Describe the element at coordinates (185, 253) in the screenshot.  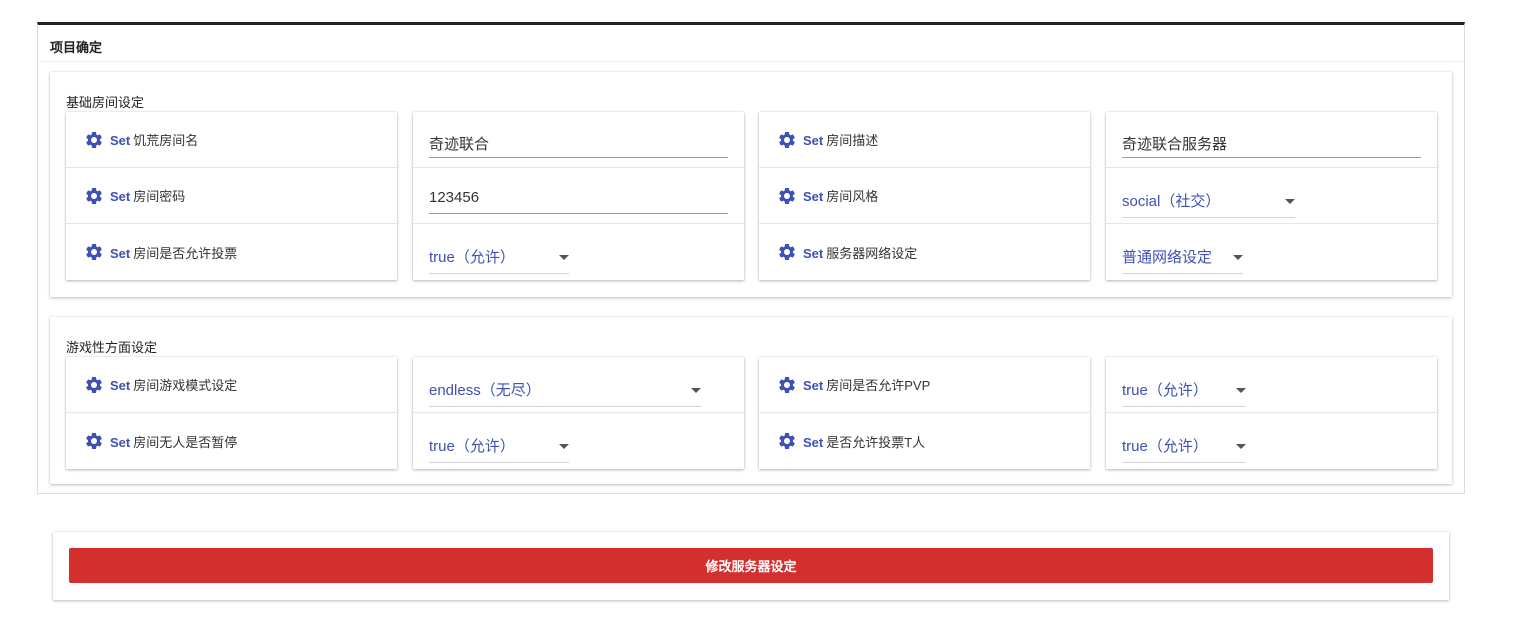
I see `vote-allowed-label: 房间是否允许投票` at that location.